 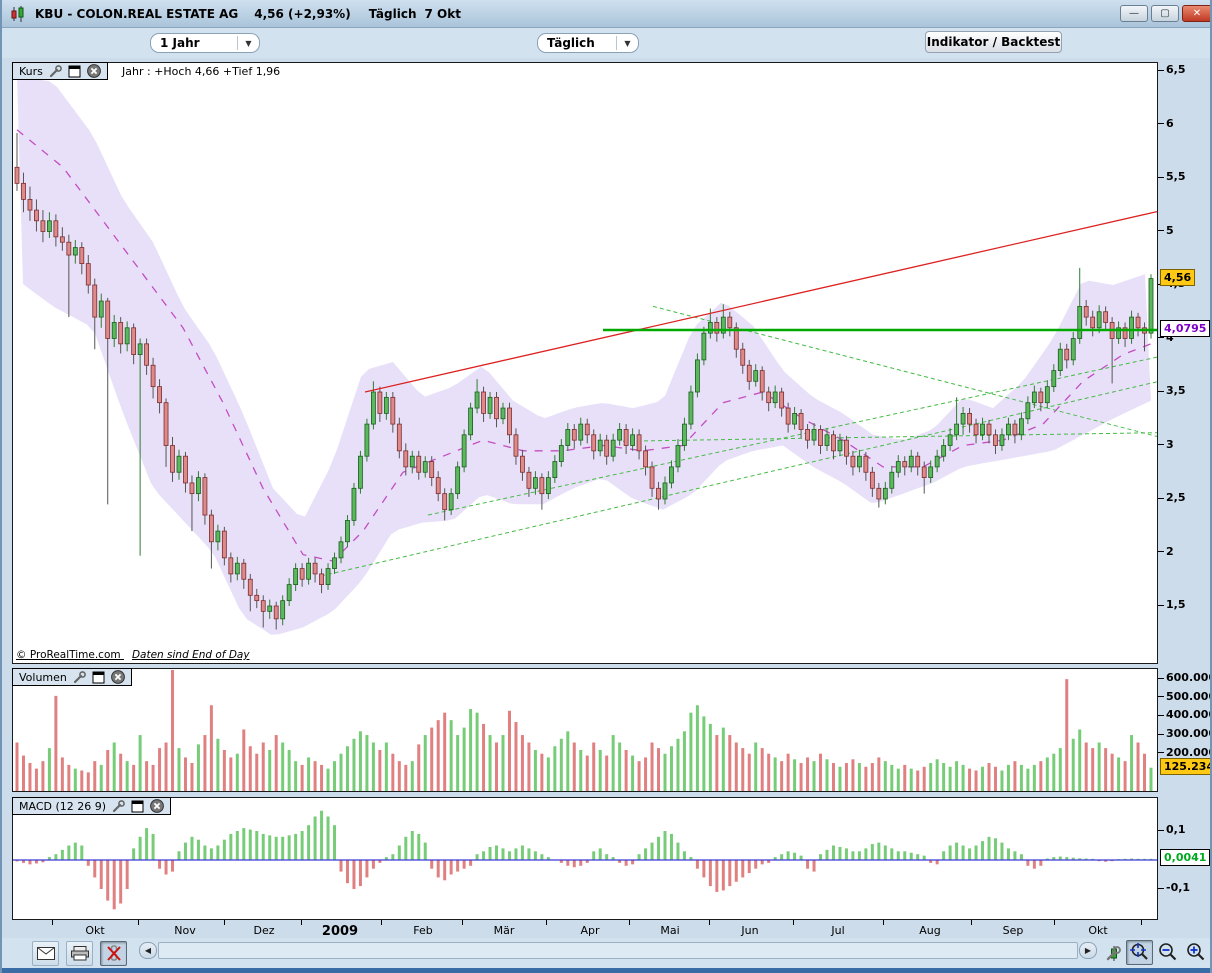 I want to click on zoom-out-button, so click(x=1167, y=952).